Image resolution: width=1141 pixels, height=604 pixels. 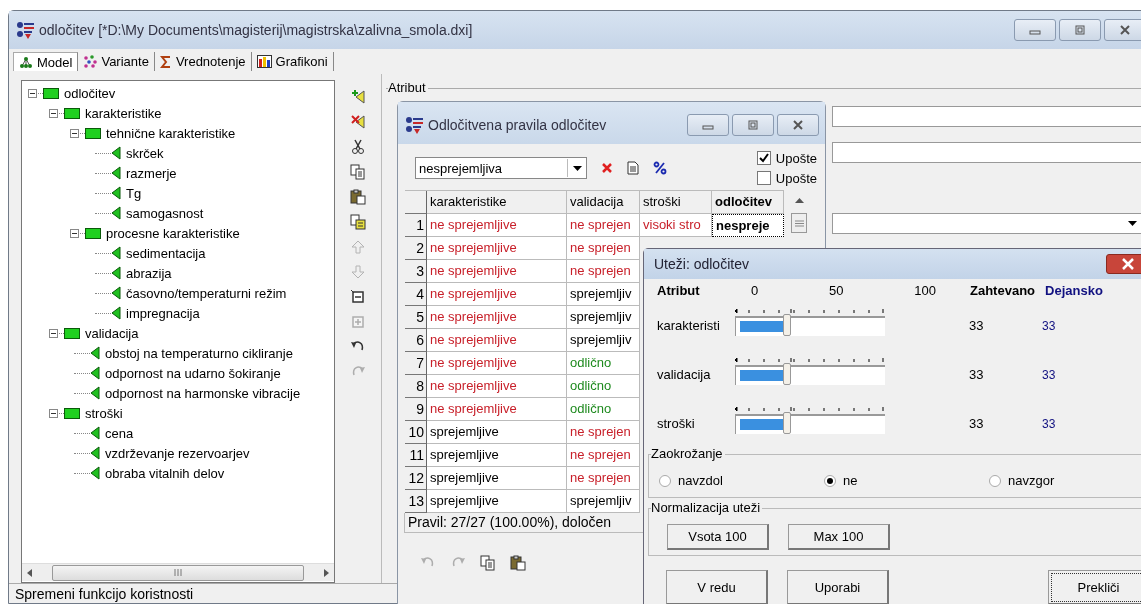 I want to click on tree-item: sedimentacija, so click(x=166, y=253).